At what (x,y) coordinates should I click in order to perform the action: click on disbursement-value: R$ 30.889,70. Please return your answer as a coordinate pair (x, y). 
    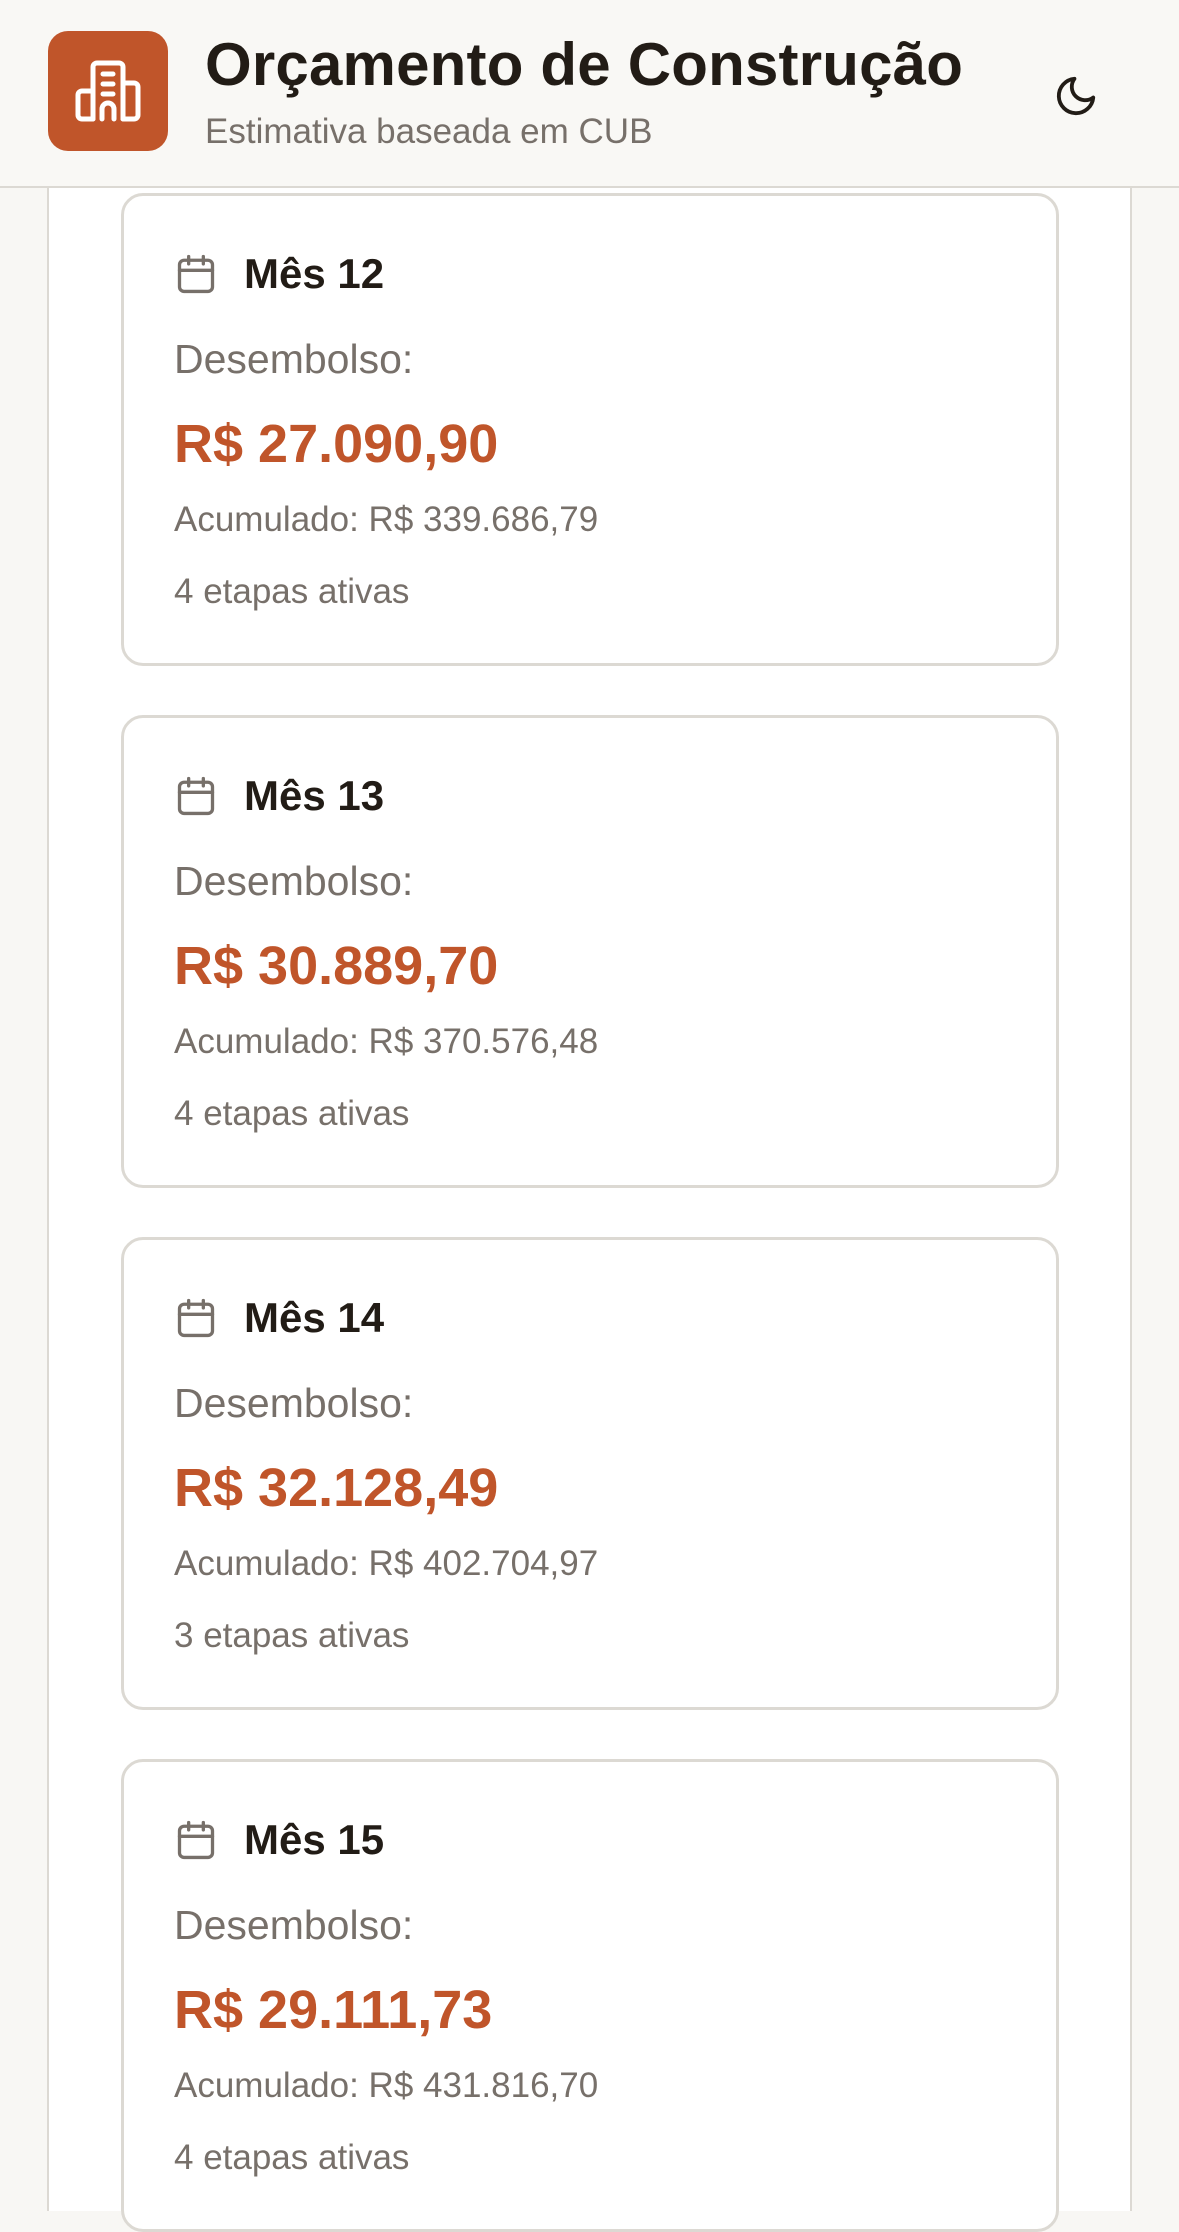
    Looking at the image, I should click on (336, 966).